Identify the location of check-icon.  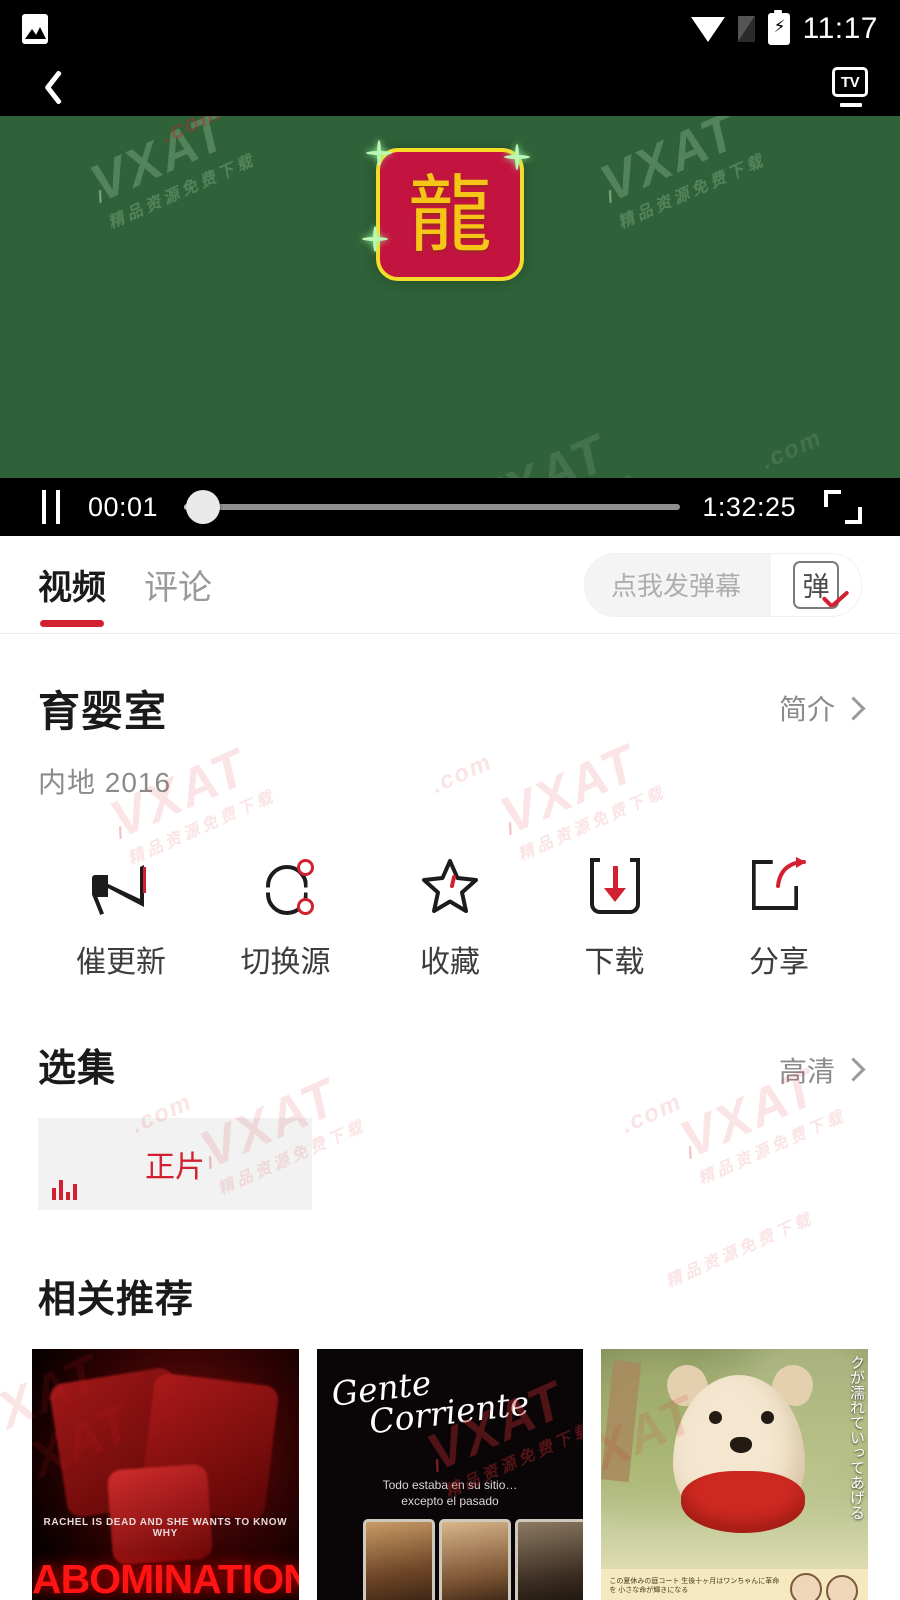
(836, 603).